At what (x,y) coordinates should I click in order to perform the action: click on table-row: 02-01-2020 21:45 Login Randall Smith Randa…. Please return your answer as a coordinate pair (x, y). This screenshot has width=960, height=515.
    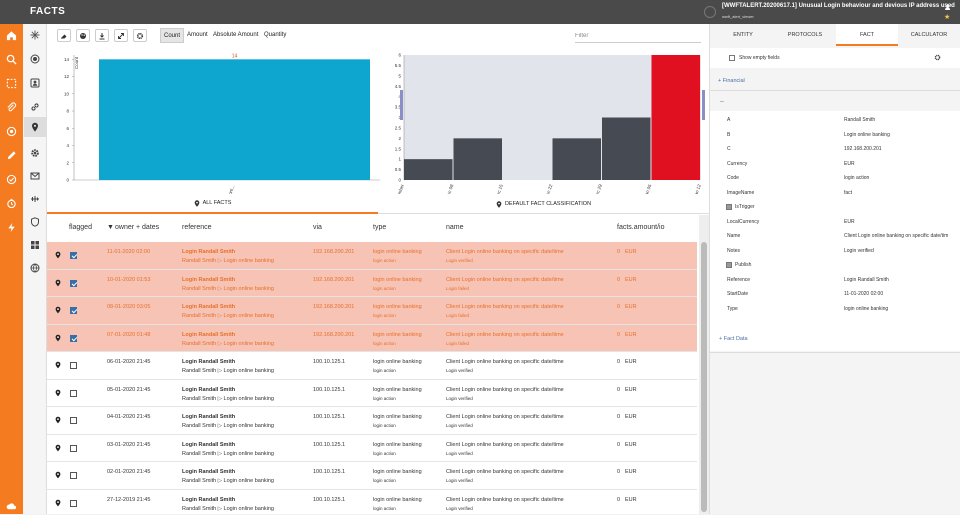
    Looking at the image, I should click on (372, 476).